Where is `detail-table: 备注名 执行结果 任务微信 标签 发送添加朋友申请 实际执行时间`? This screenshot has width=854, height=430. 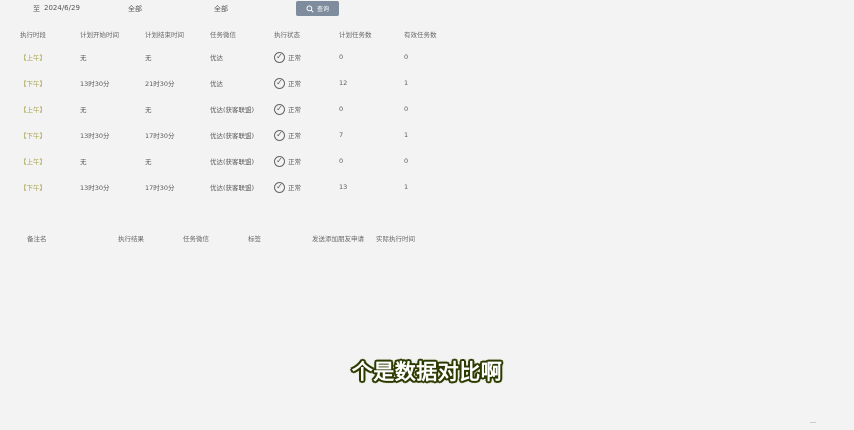 detail-table: 备注名 执行结果 任务微信 标签 发送添加朋友申请 实际执行时间 is located at coordinates (227, 238).